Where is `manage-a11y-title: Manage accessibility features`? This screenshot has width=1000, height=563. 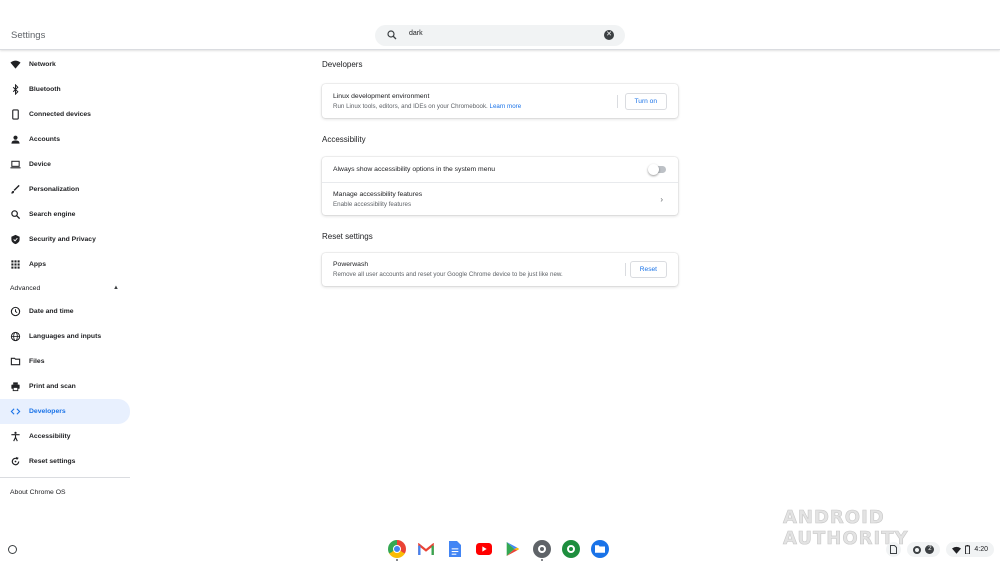 manage-a11y-title: Manage accessibility features is located at coordinates (378, 194).